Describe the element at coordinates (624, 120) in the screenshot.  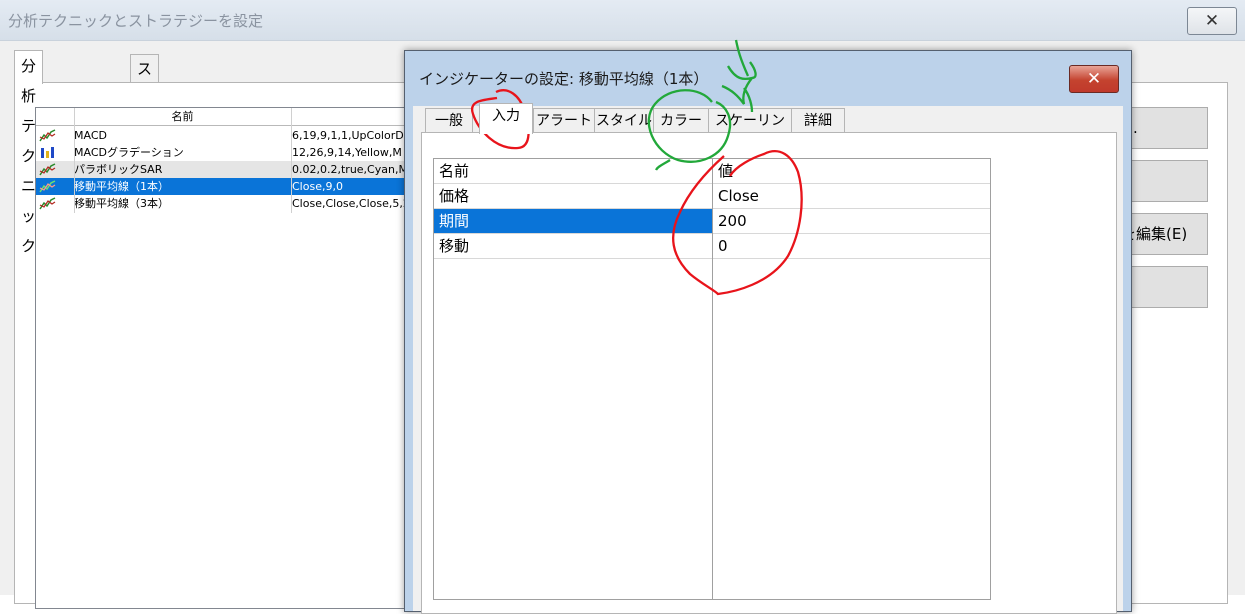
I see `tab-style: スタイル` at that location.